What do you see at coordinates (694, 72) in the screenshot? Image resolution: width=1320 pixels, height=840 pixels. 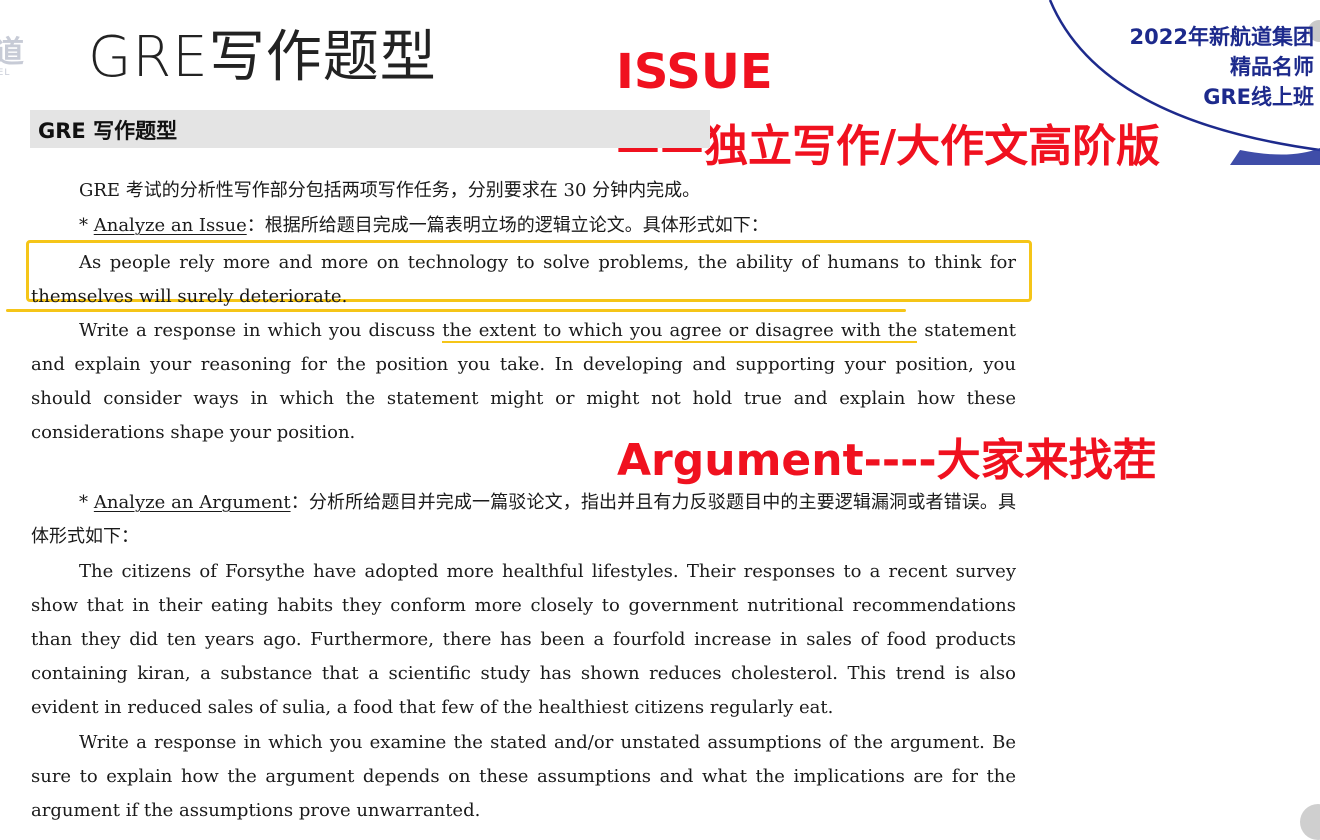 I see `issue-label: ISSUE` at bounding box center [694, 72].